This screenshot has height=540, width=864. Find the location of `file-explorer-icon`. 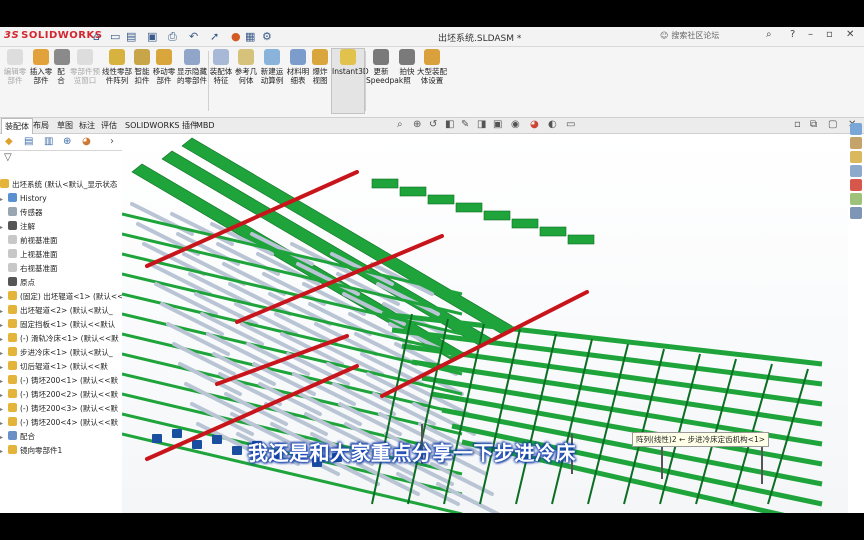

file-explorer-icon is located at coordinates (856, 157).